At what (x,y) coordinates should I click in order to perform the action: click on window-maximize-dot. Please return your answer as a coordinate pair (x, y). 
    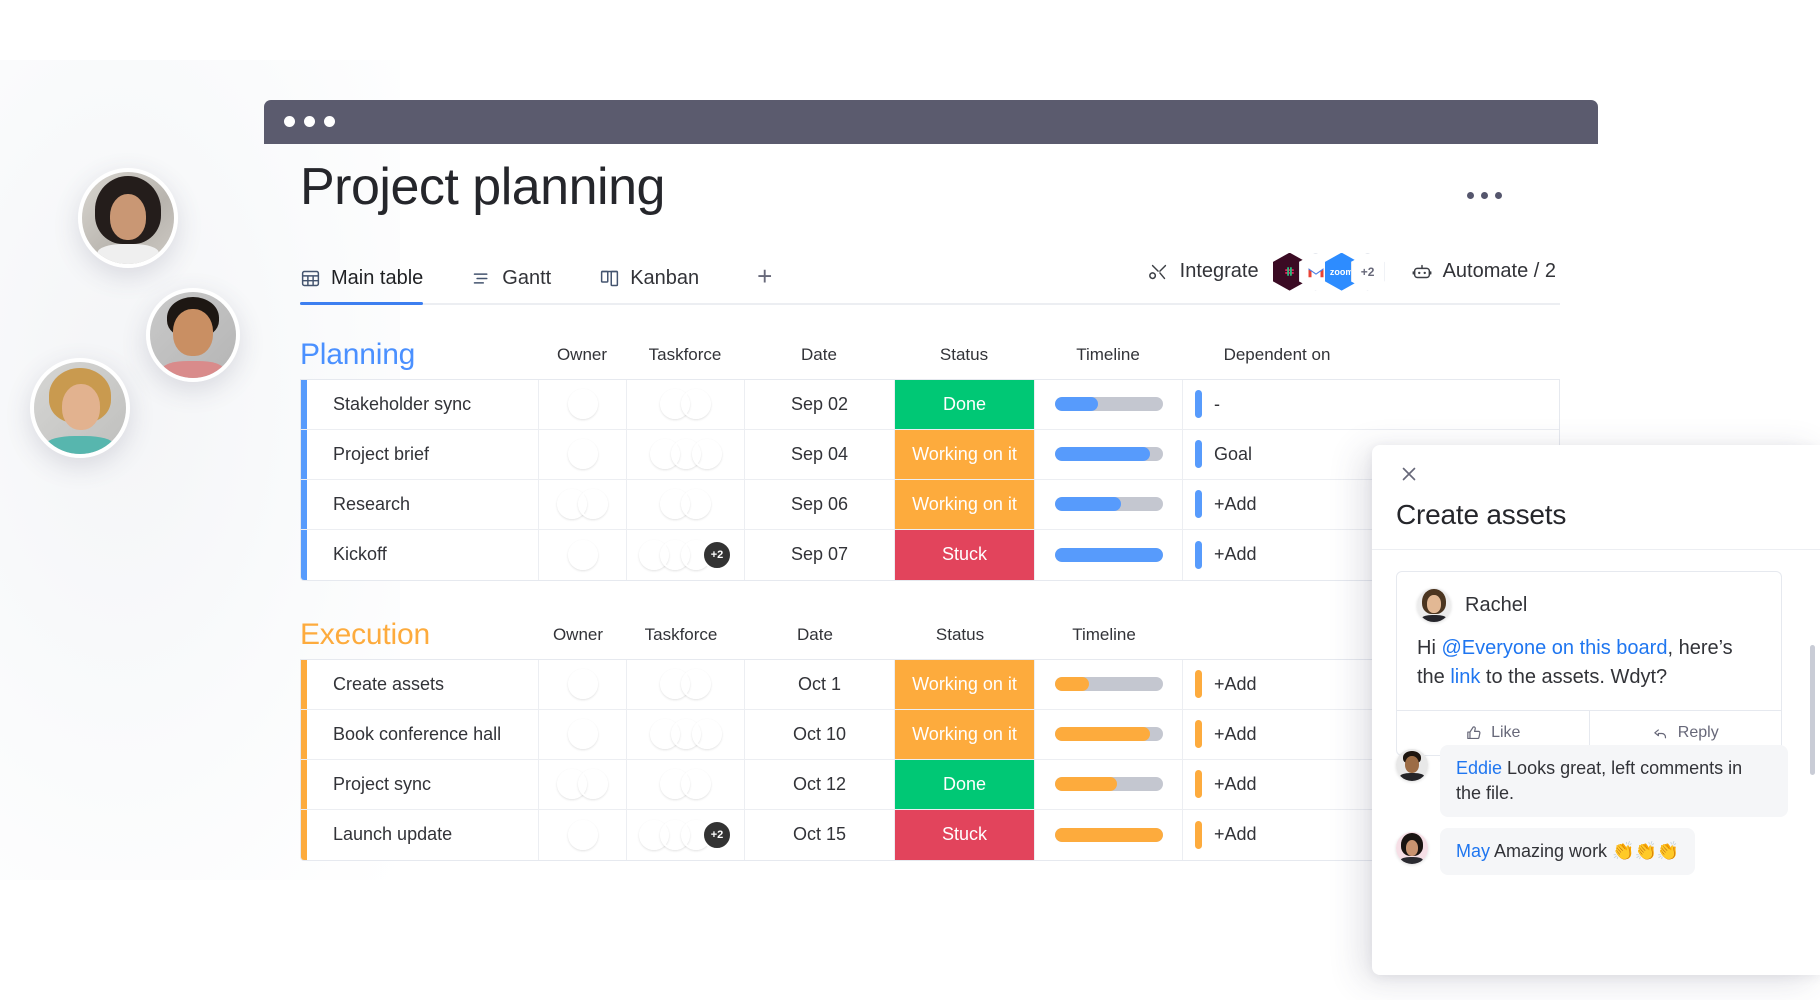
    Looking at the image, I should click on (329, 121).